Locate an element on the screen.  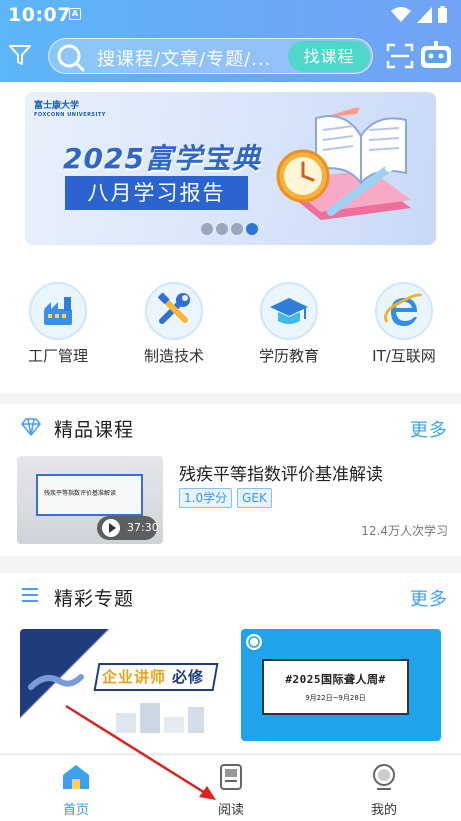
category-manufacturing-tech: 制造技术 is located at coordinates (174, 324).